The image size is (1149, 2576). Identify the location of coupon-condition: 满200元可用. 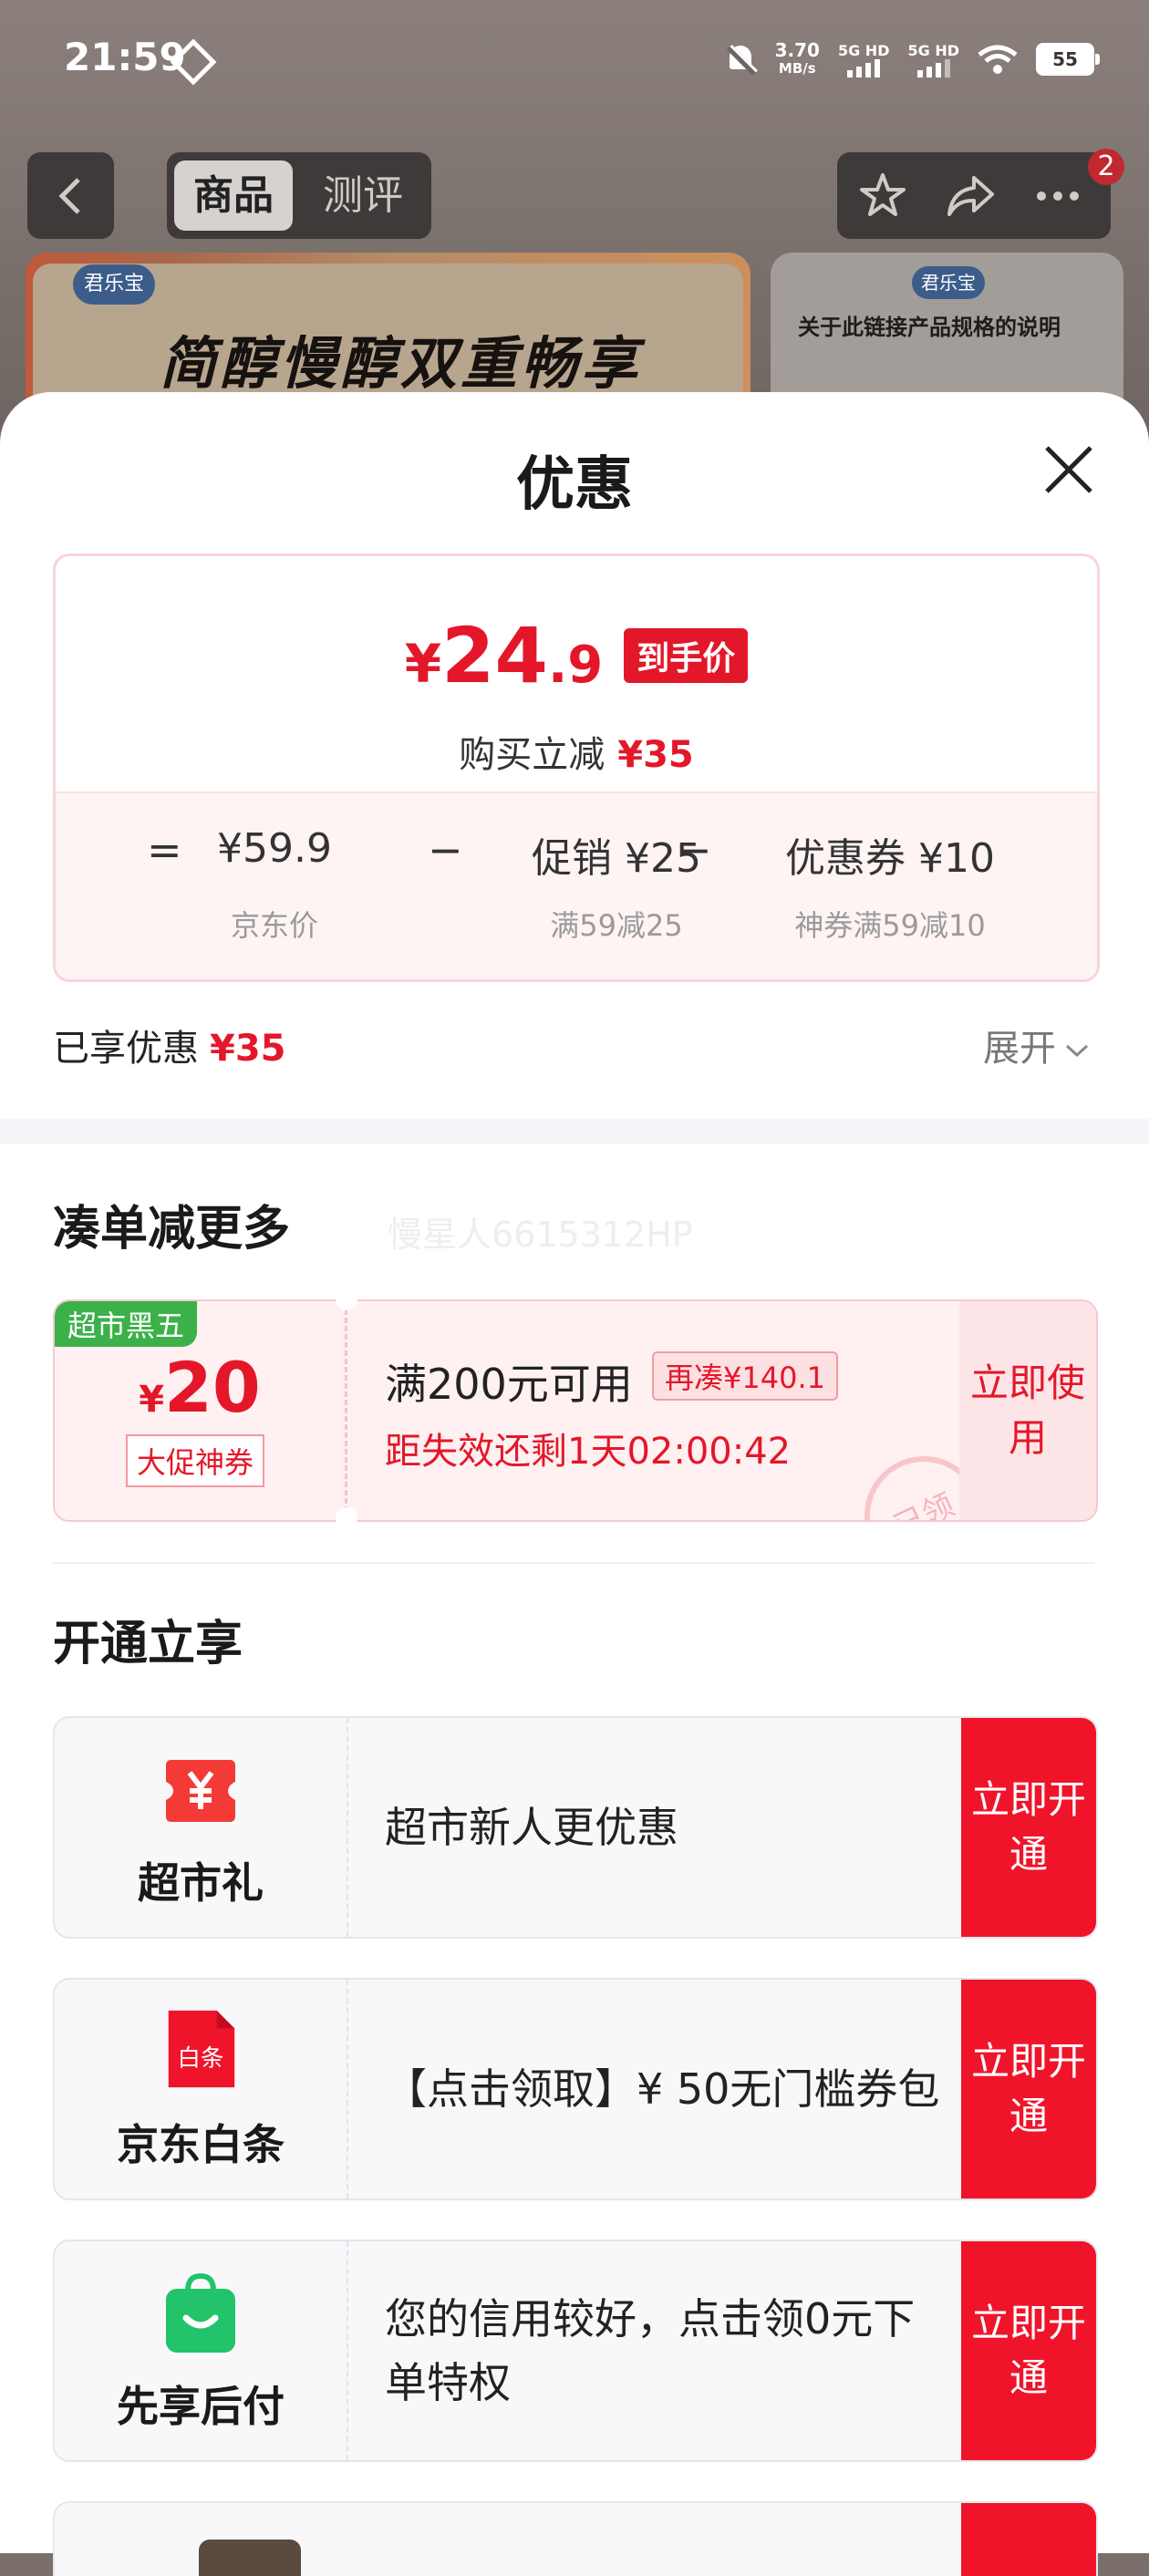
(509, 1384).